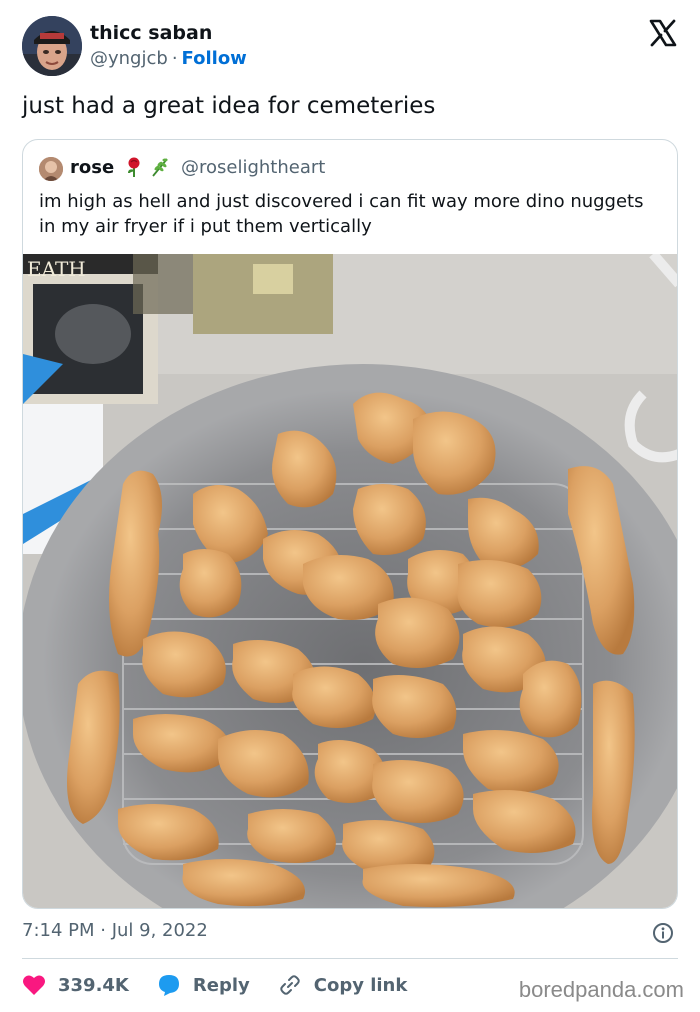 Image resolution: width=700 pixels, height=1012 pixels. What do you see at coordinates (229, 106) in the screenshot?
I see `tweet-text: just had a great idea for cemeteries` at bounding box center [229, 106].